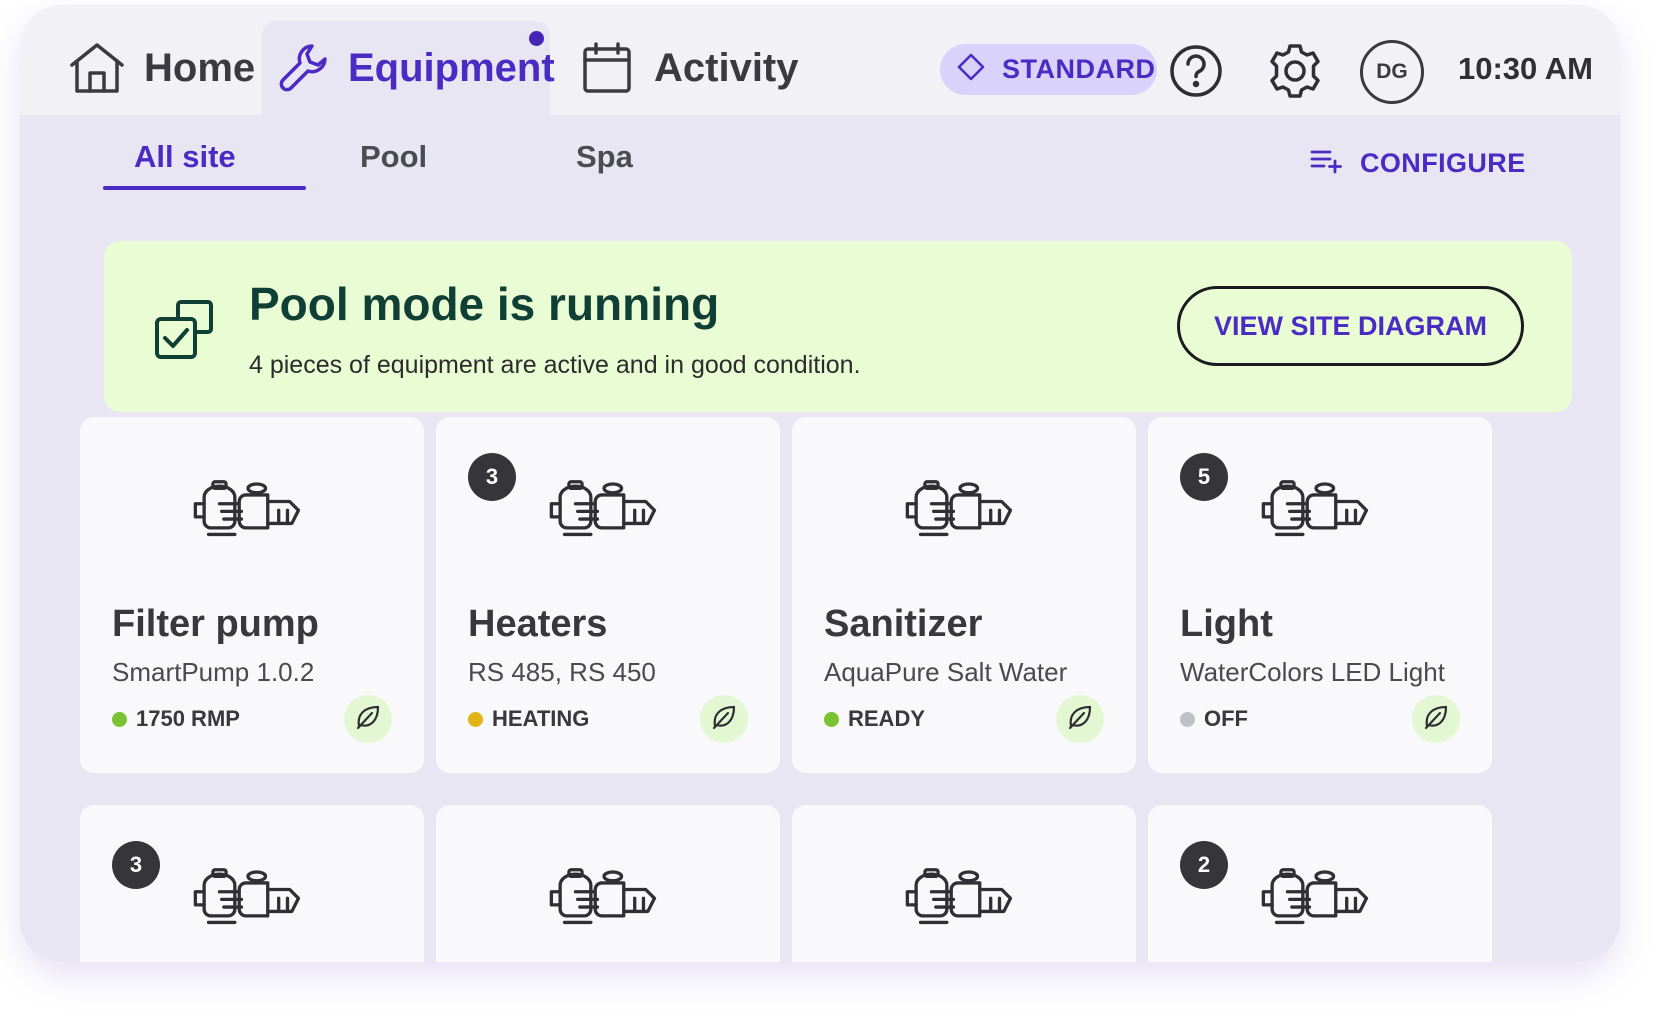 The image size is (1656, 1016). I want to click on user-avatar: DG, so click(1392, 72).